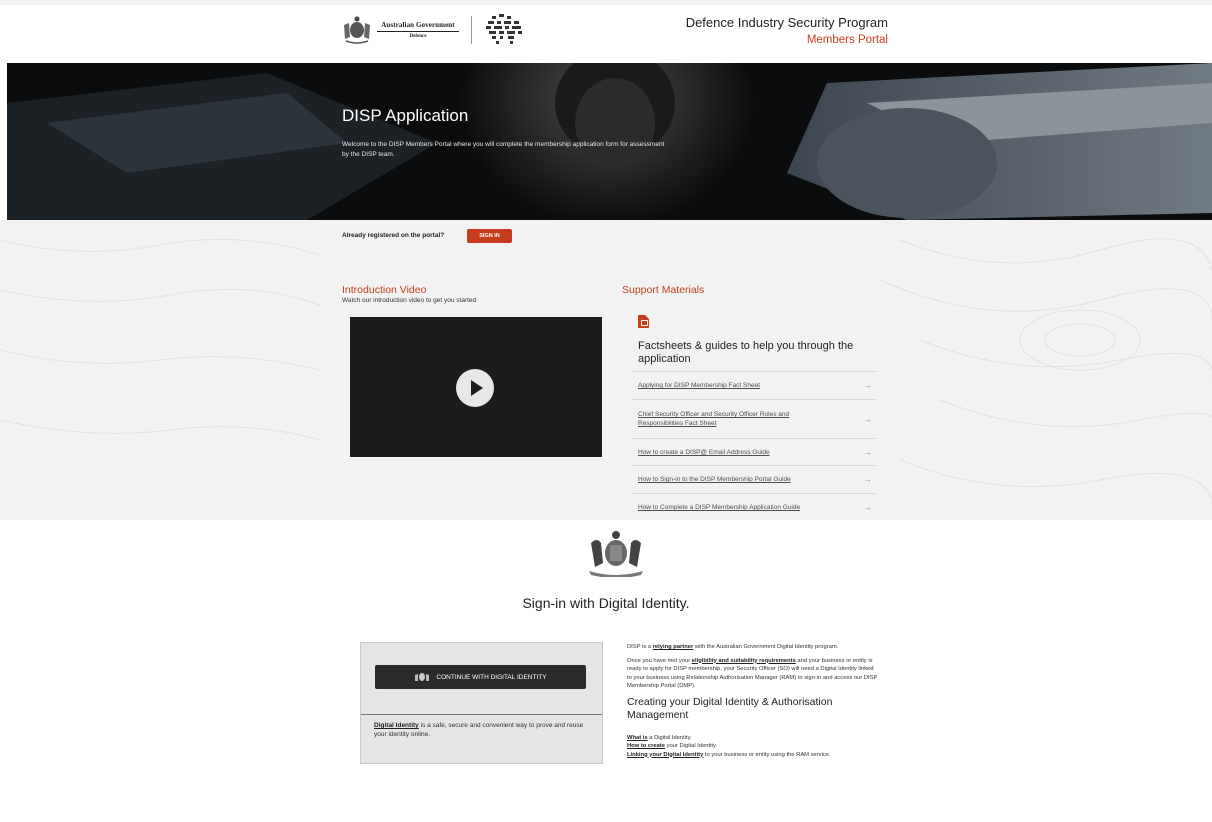  Describe the element at coordinates (786, 22) in the screenshot. I see `program-title: Defence Industry Security Program` at that location.